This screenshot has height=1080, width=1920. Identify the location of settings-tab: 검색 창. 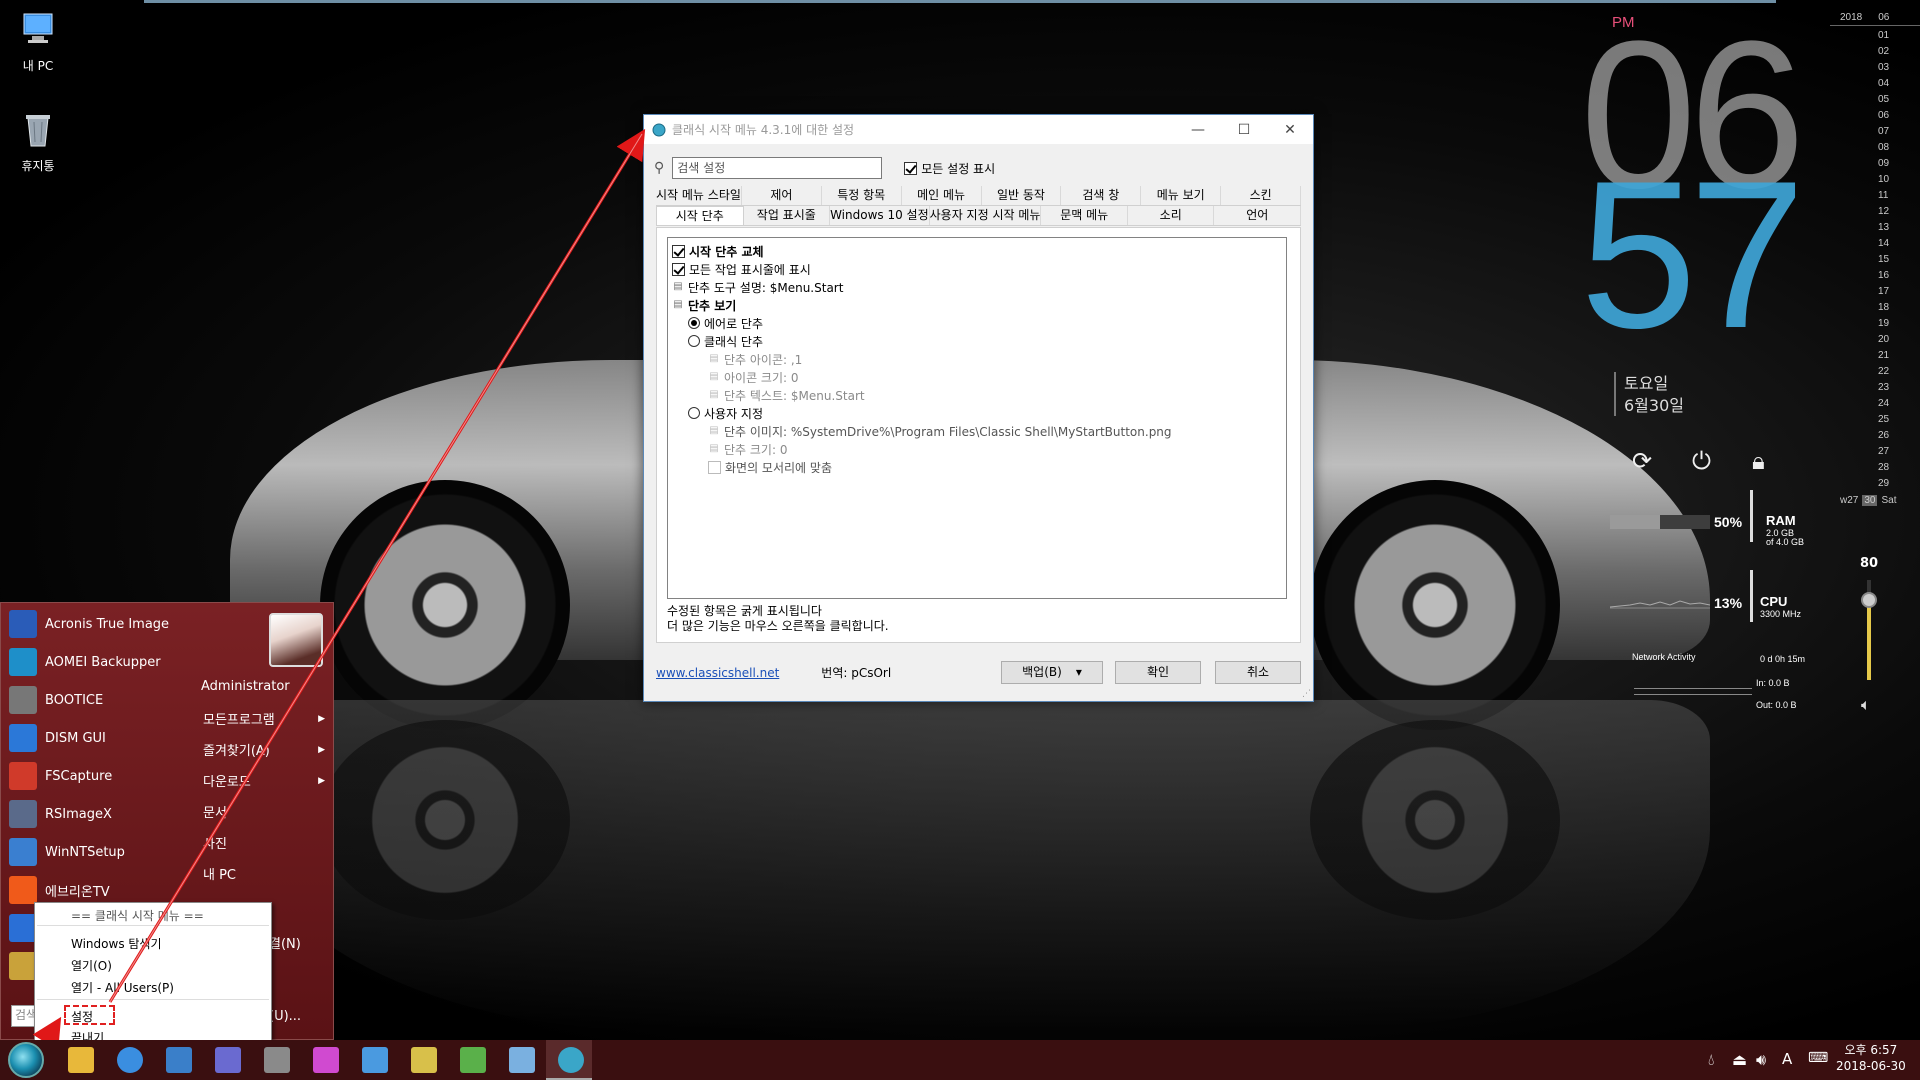
(1101, 195).